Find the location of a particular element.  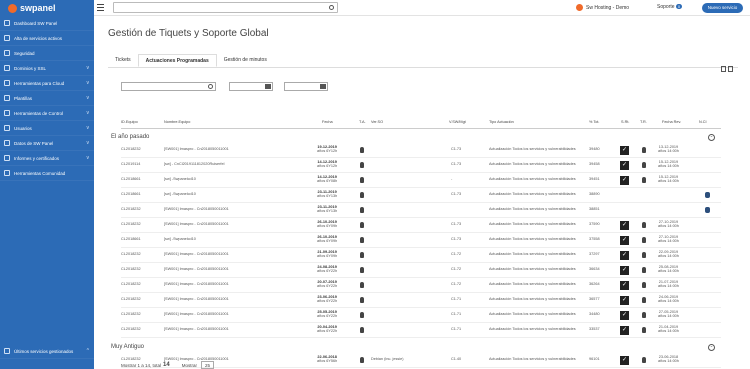

tab-scheduled-actions: Actuaciones Programadas is located at coordinates (177, 60).